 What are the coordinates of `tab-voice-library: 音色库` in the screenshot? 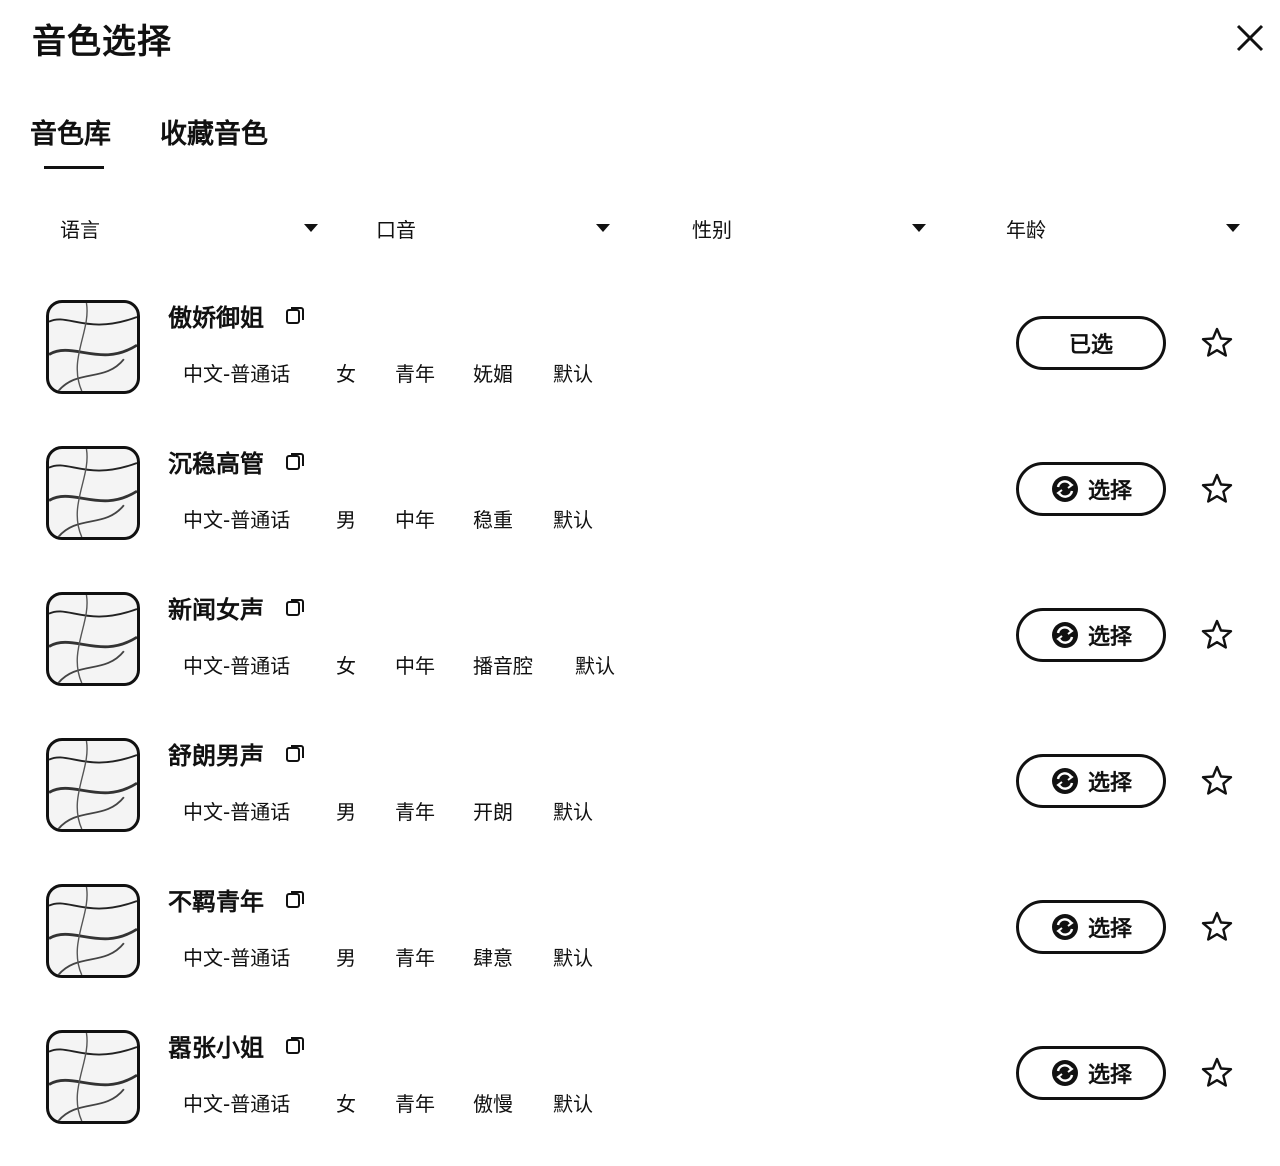 It's located at (70, 131).